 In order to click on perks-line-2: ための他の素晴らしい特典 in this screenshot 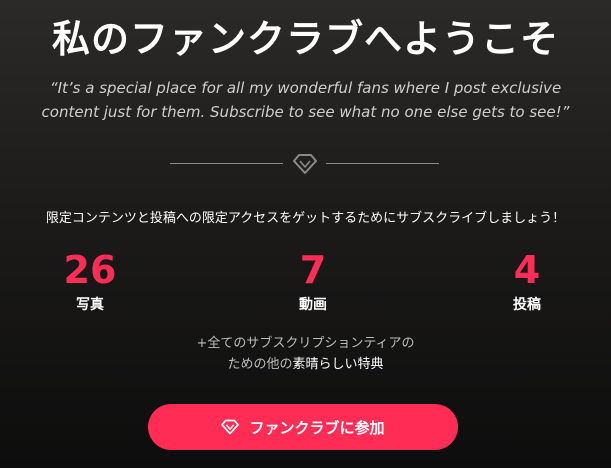, I will do `click(305, 364)`.